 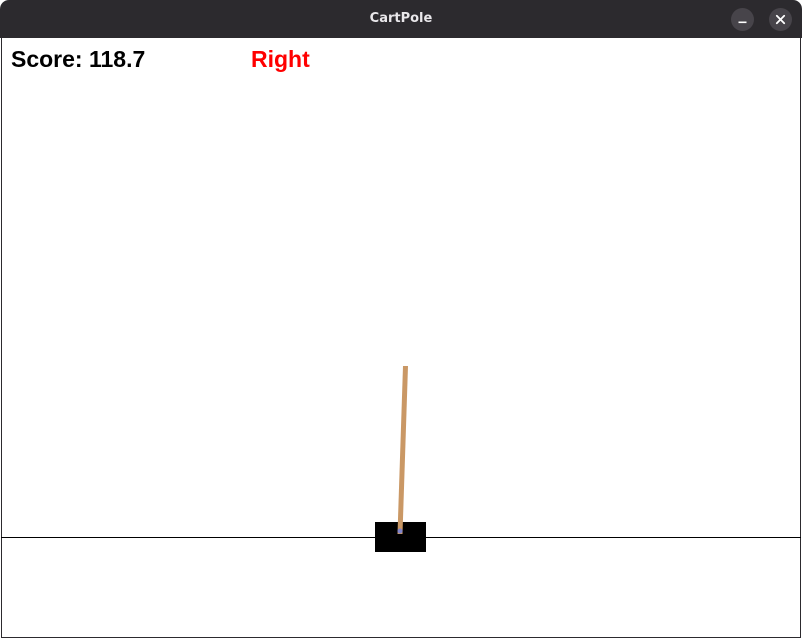 What do you see at coordinates (400, 531) in the screenshot?
I see `axle` at bounding box center [400, 531].